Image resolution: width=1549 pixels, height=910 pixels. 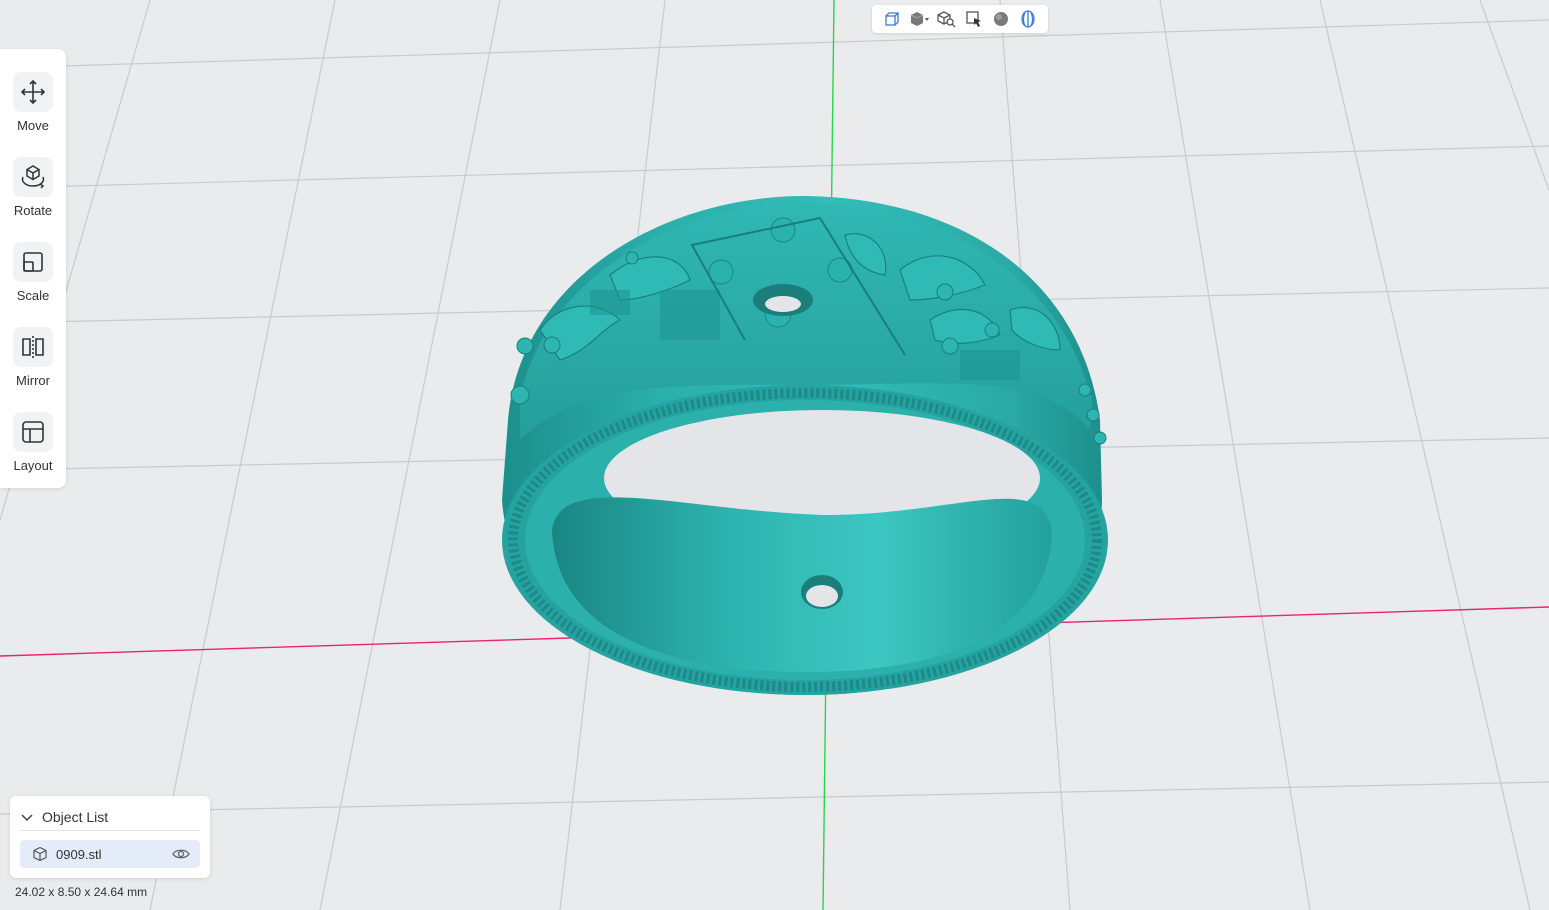 I want to click on tool-panel: Move Rotate Scale Mirror Layout, so click(x=33, y=268).